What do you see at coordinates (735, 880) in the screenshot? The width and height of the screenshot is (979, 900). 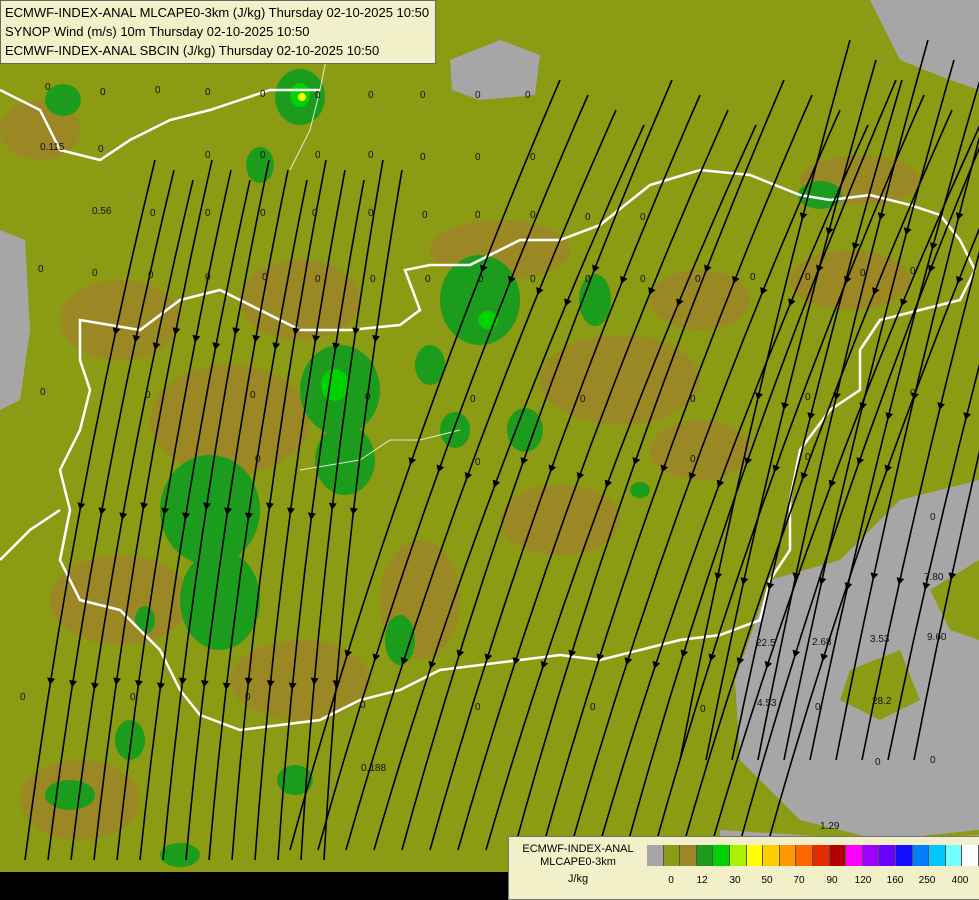 I see `legend-tick-label: 30` at bounding box center [735, 880].